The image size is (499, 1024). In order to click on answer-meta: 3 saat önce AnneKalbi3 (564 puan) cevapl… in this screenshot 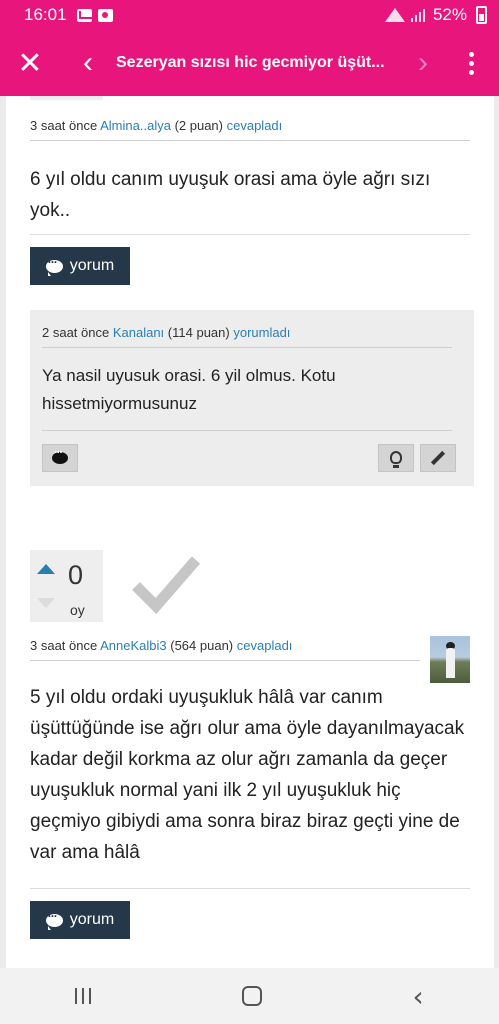, I will do `click(225, 649)`.